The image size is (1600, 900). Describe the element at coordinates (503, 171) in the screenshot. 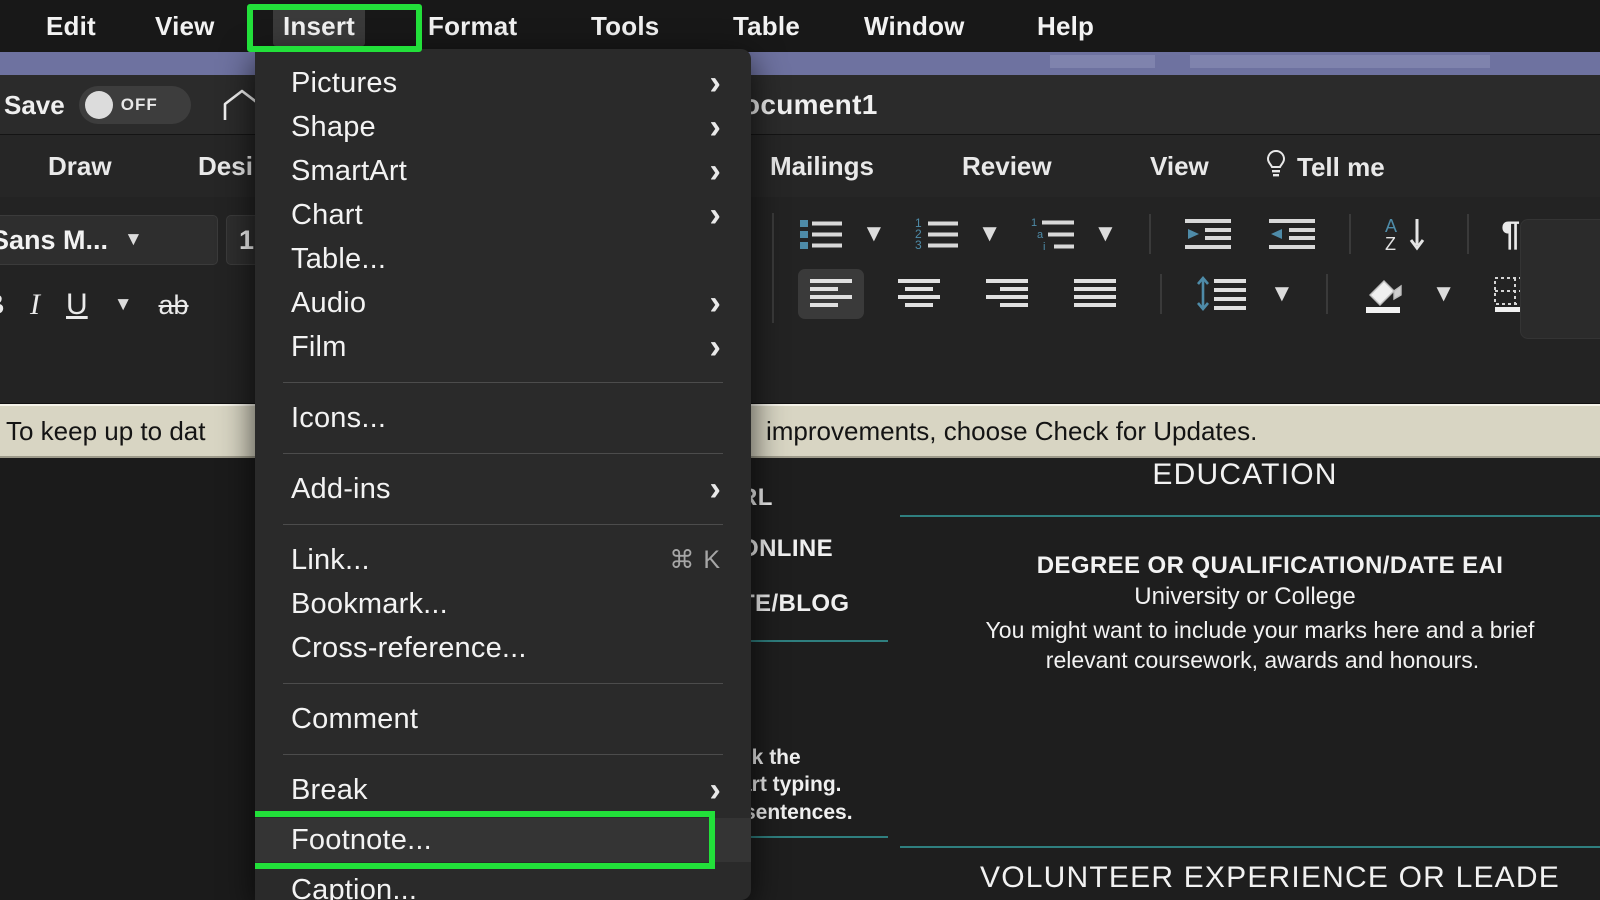

I see `menu-item-smartart: SmartArt ›` at that location.